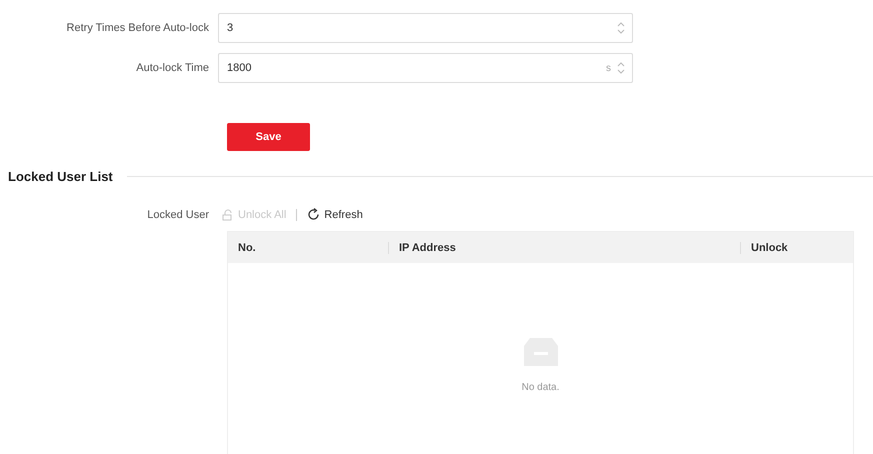  What do you see at coordinates (335, 214) in the screenshot?
I see `refresh-button: Refresh` at bounding box center [335, 214].